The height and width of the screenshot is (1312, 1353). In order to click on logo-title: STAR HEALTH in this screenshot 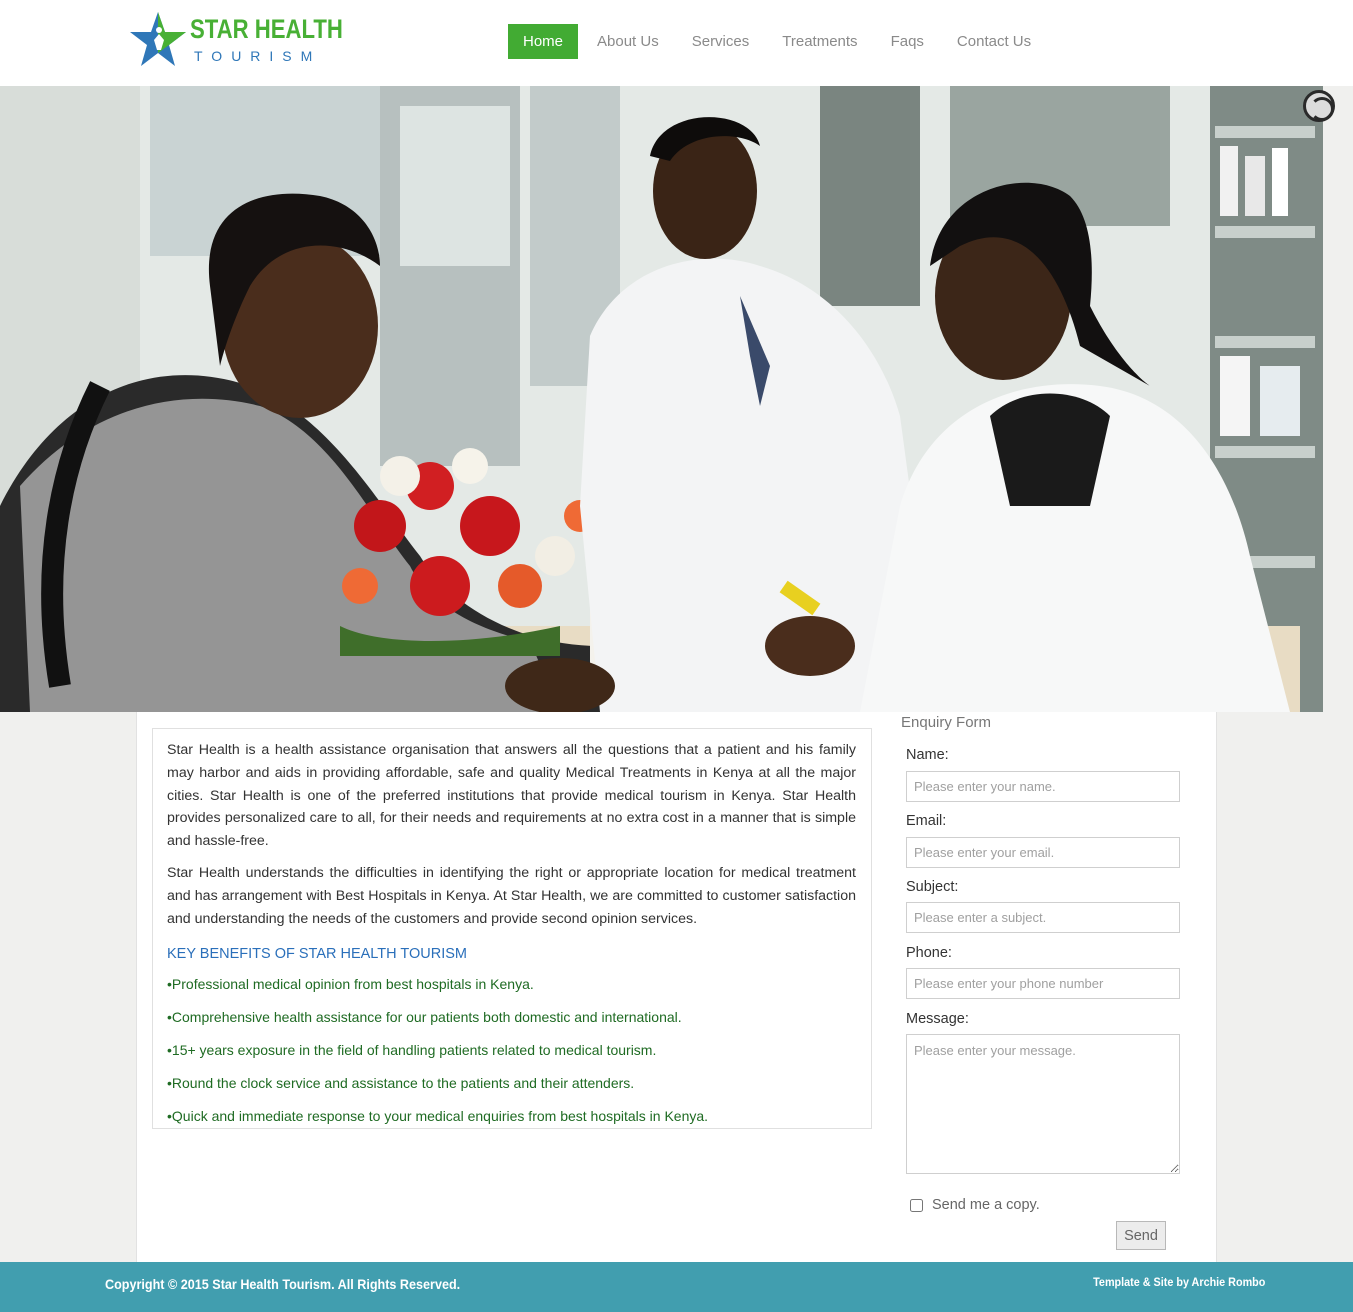, I will do `click(266, 29)`.